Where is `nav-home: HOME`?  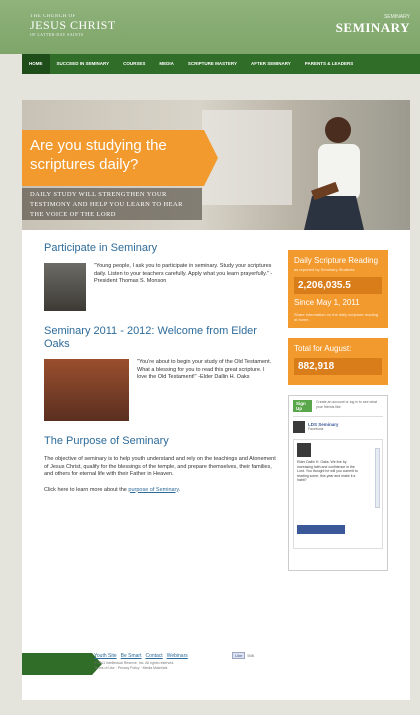 nav-home: HOME is located at coordinates (36, 64).